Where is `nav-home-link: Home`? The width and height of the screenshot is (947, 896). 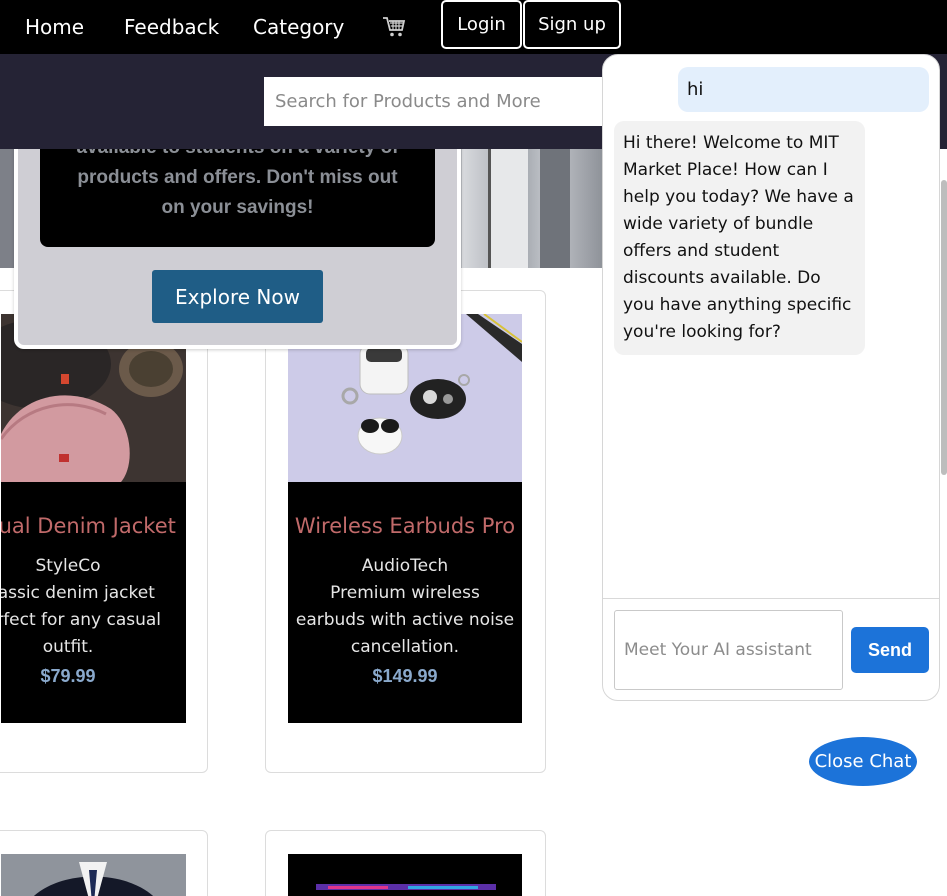 nav-home-link: Home is located at coordinates (54, 27).